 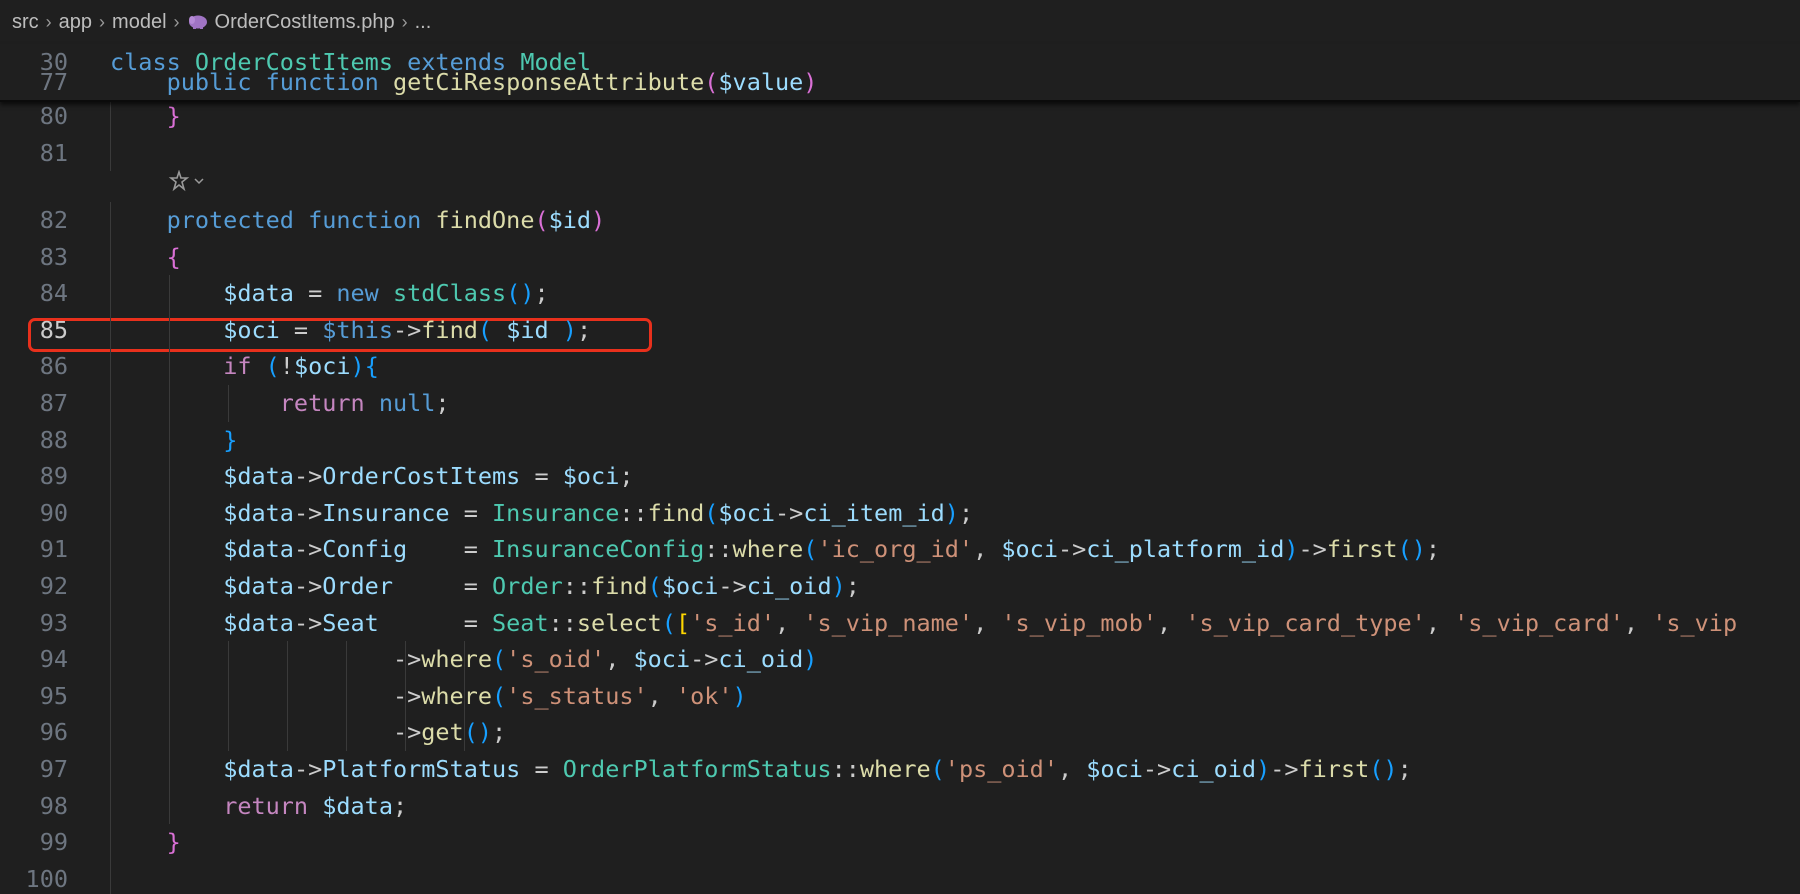 What do you see at coordinates (34, 257) in the screenshot?
I see `line-number: 83` at bounding box center [34, 257].